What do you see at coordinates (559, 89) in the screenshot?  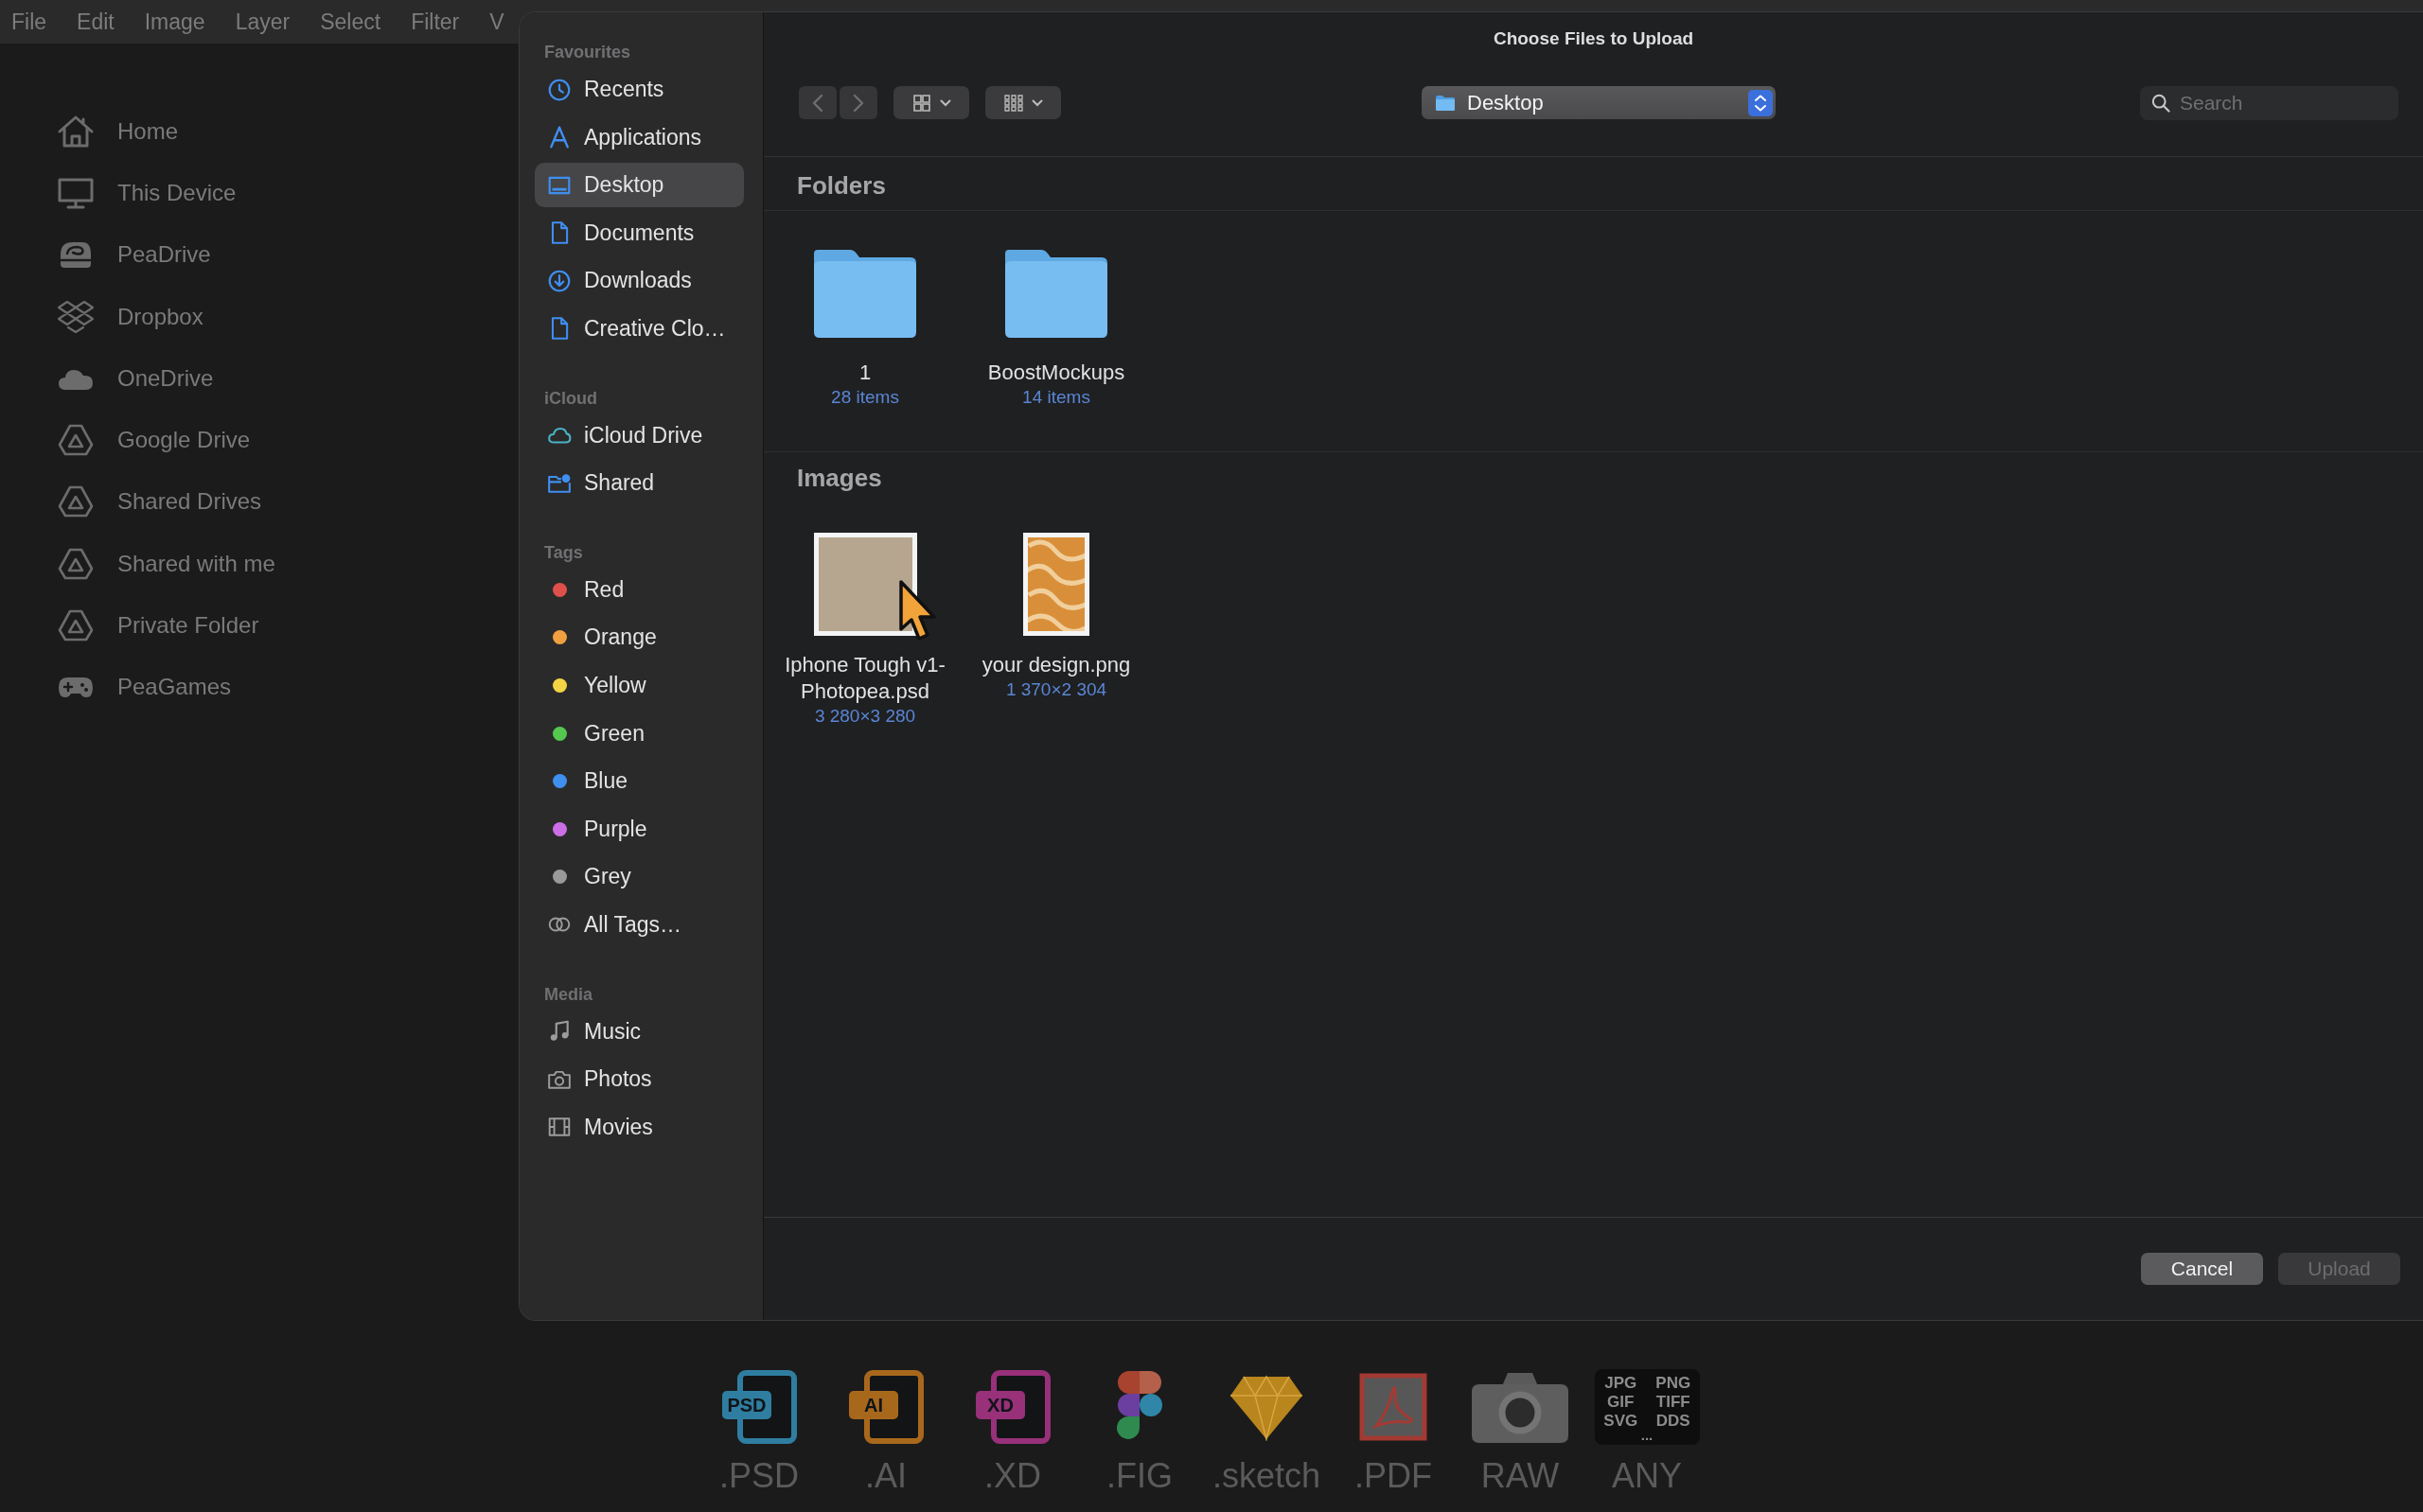 I see `clock-icon` at bounding box center [559, 89].